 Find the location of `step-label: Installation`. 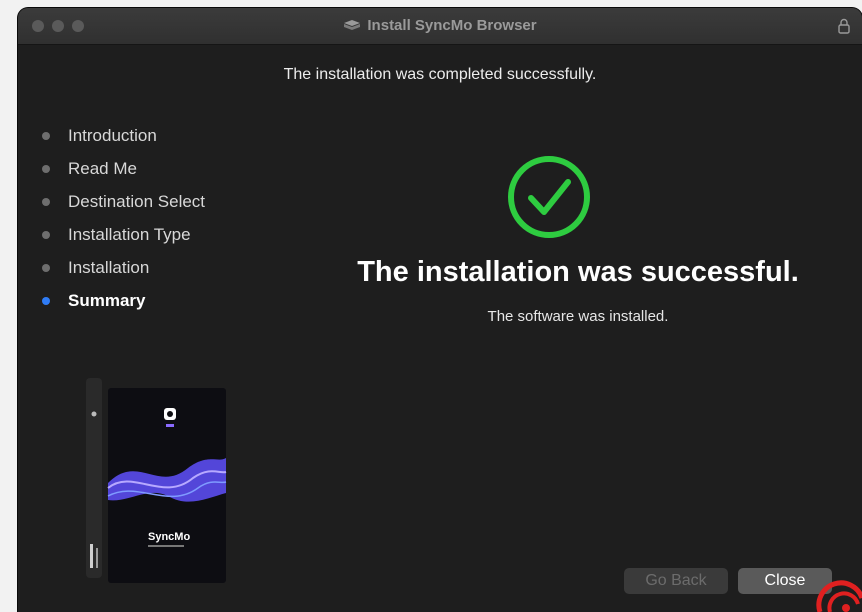

step-label: Installation is located at coordinates (109, 267).